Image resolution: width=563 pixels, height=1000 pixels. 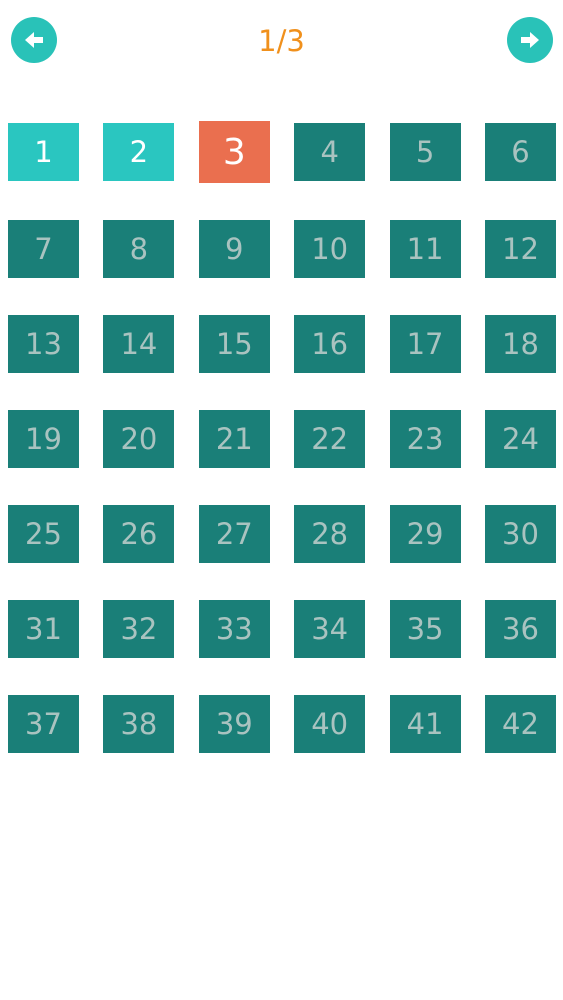 I want to click on level-tile-30: 30, so click(x=520, y=534).